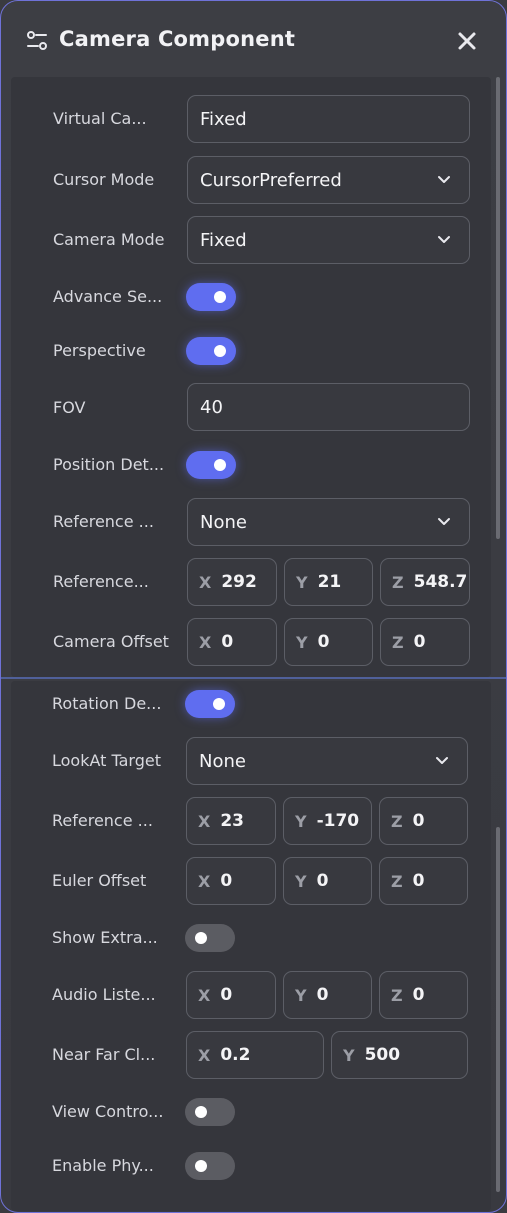 The width and height of the screenshot is (507, 1213). What do you see at coordinates (210, 1166) in the screenshot?
I see `enable-physics-toggle` at bounding box center [210, 1166].